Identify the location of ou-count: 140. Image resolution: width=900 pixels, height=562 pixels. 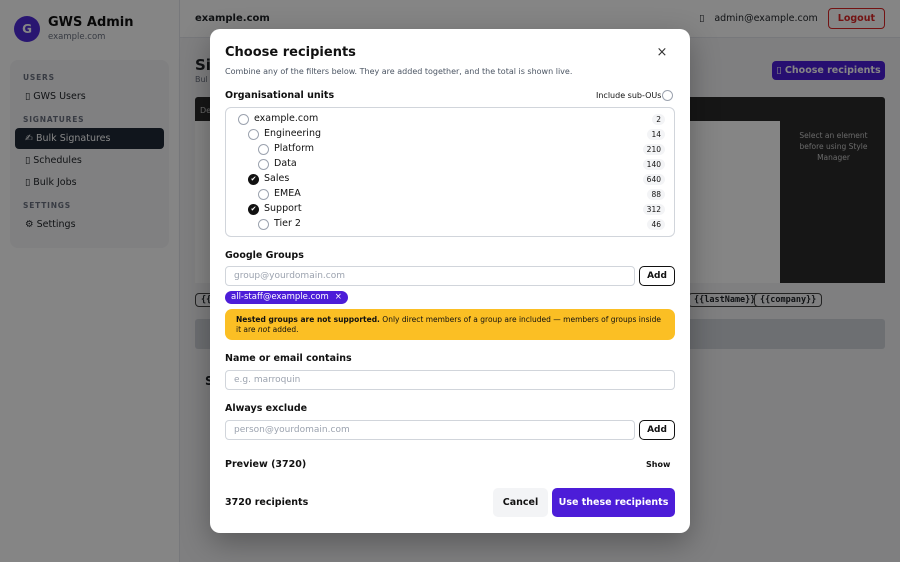
(653, 164).